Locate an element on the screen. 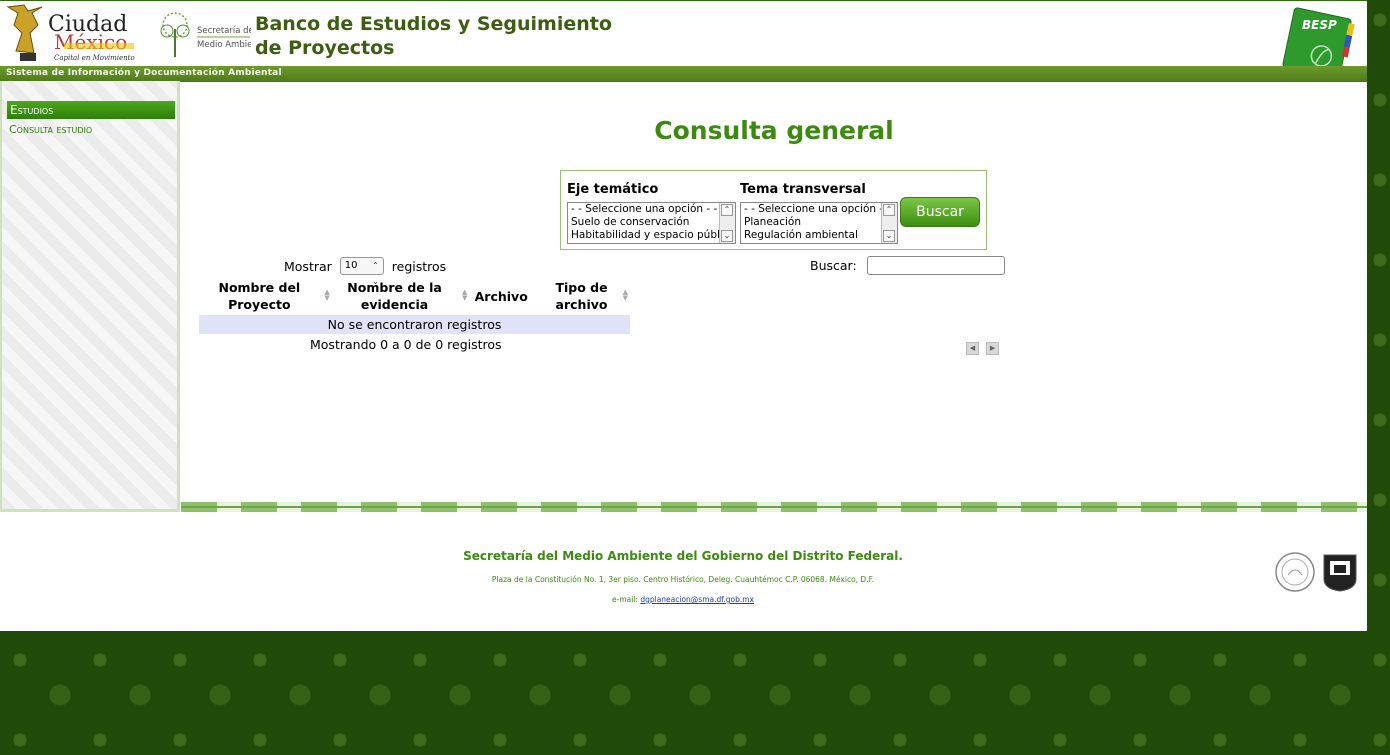 Image resolution: width=1390 pixels, height=755 pixels. footer-email-link: dgplaneacion@sma.df.gob.mx is located at coordinates (697, 599).